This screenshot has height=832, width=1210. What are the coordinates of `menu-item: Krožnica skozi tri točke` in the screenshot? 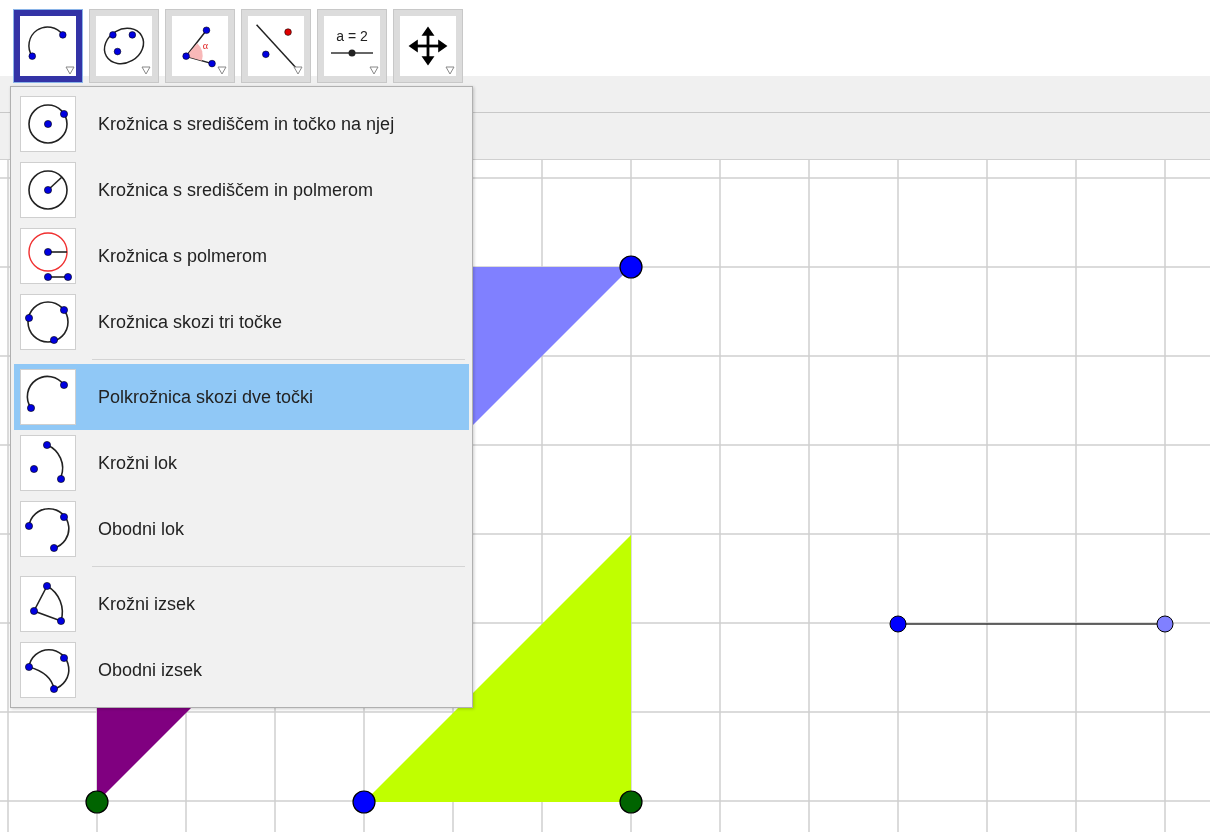 It's located at (241, 322).